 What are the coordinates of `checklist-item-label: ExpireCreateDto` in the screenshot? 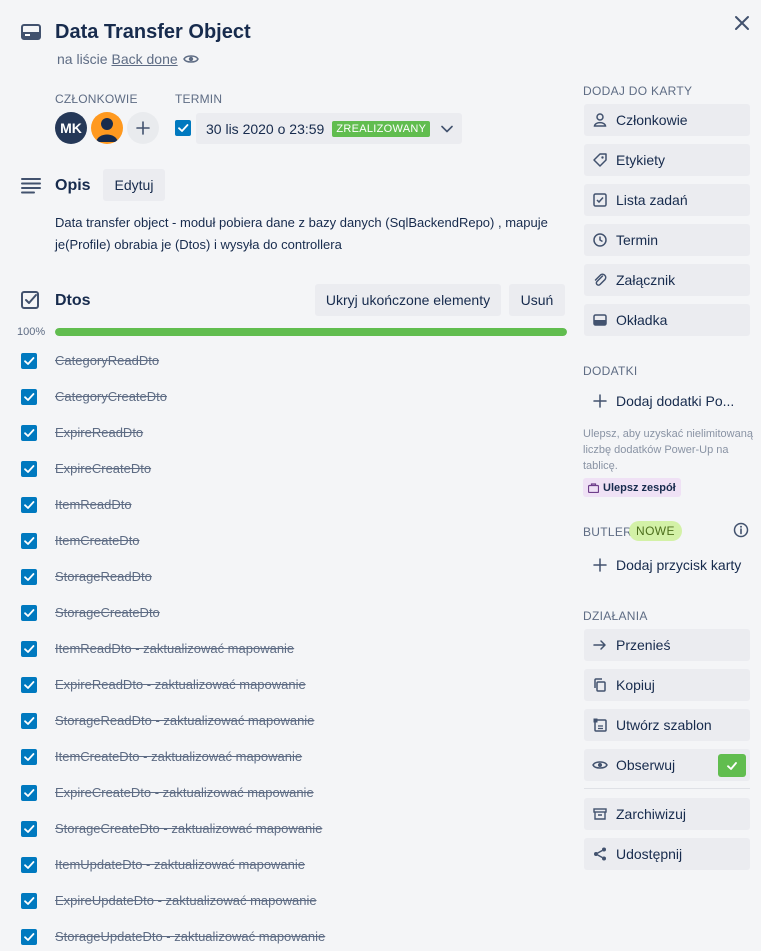 It's located at (103, 468).